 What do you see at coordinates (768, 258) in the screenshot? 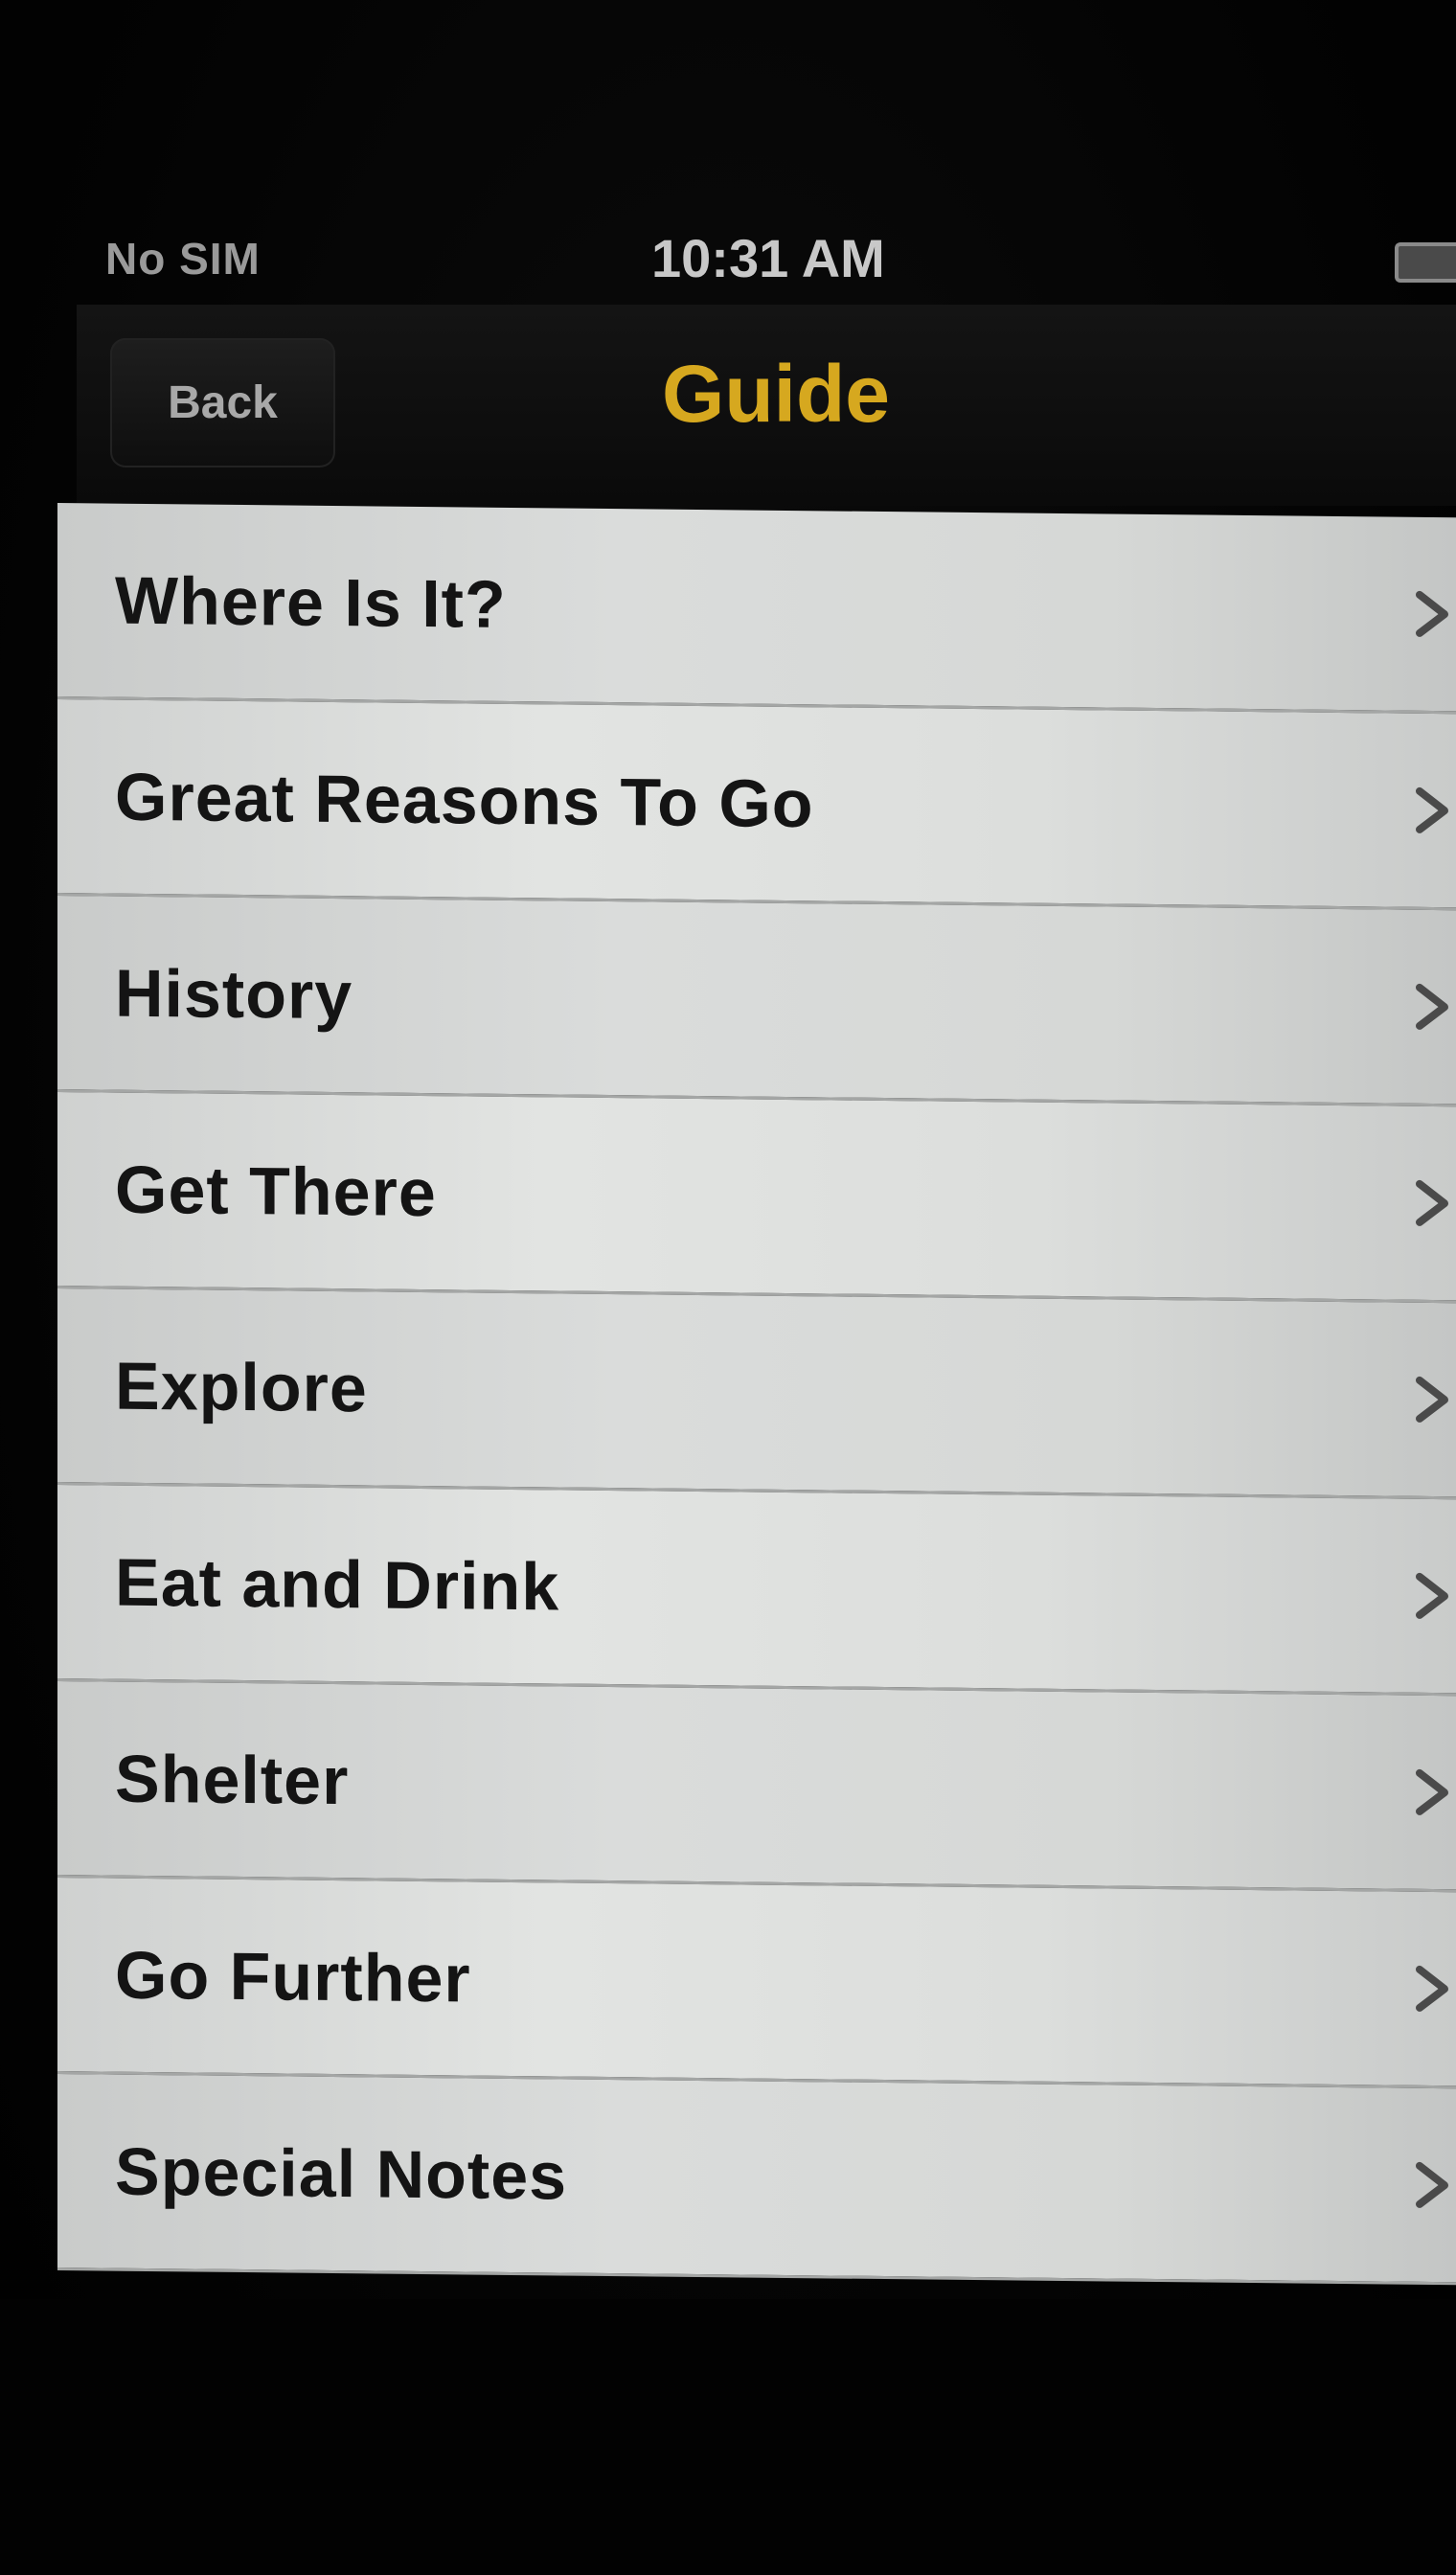
I see `status-time: 10:31 AM` at bounding box center [768, 258].